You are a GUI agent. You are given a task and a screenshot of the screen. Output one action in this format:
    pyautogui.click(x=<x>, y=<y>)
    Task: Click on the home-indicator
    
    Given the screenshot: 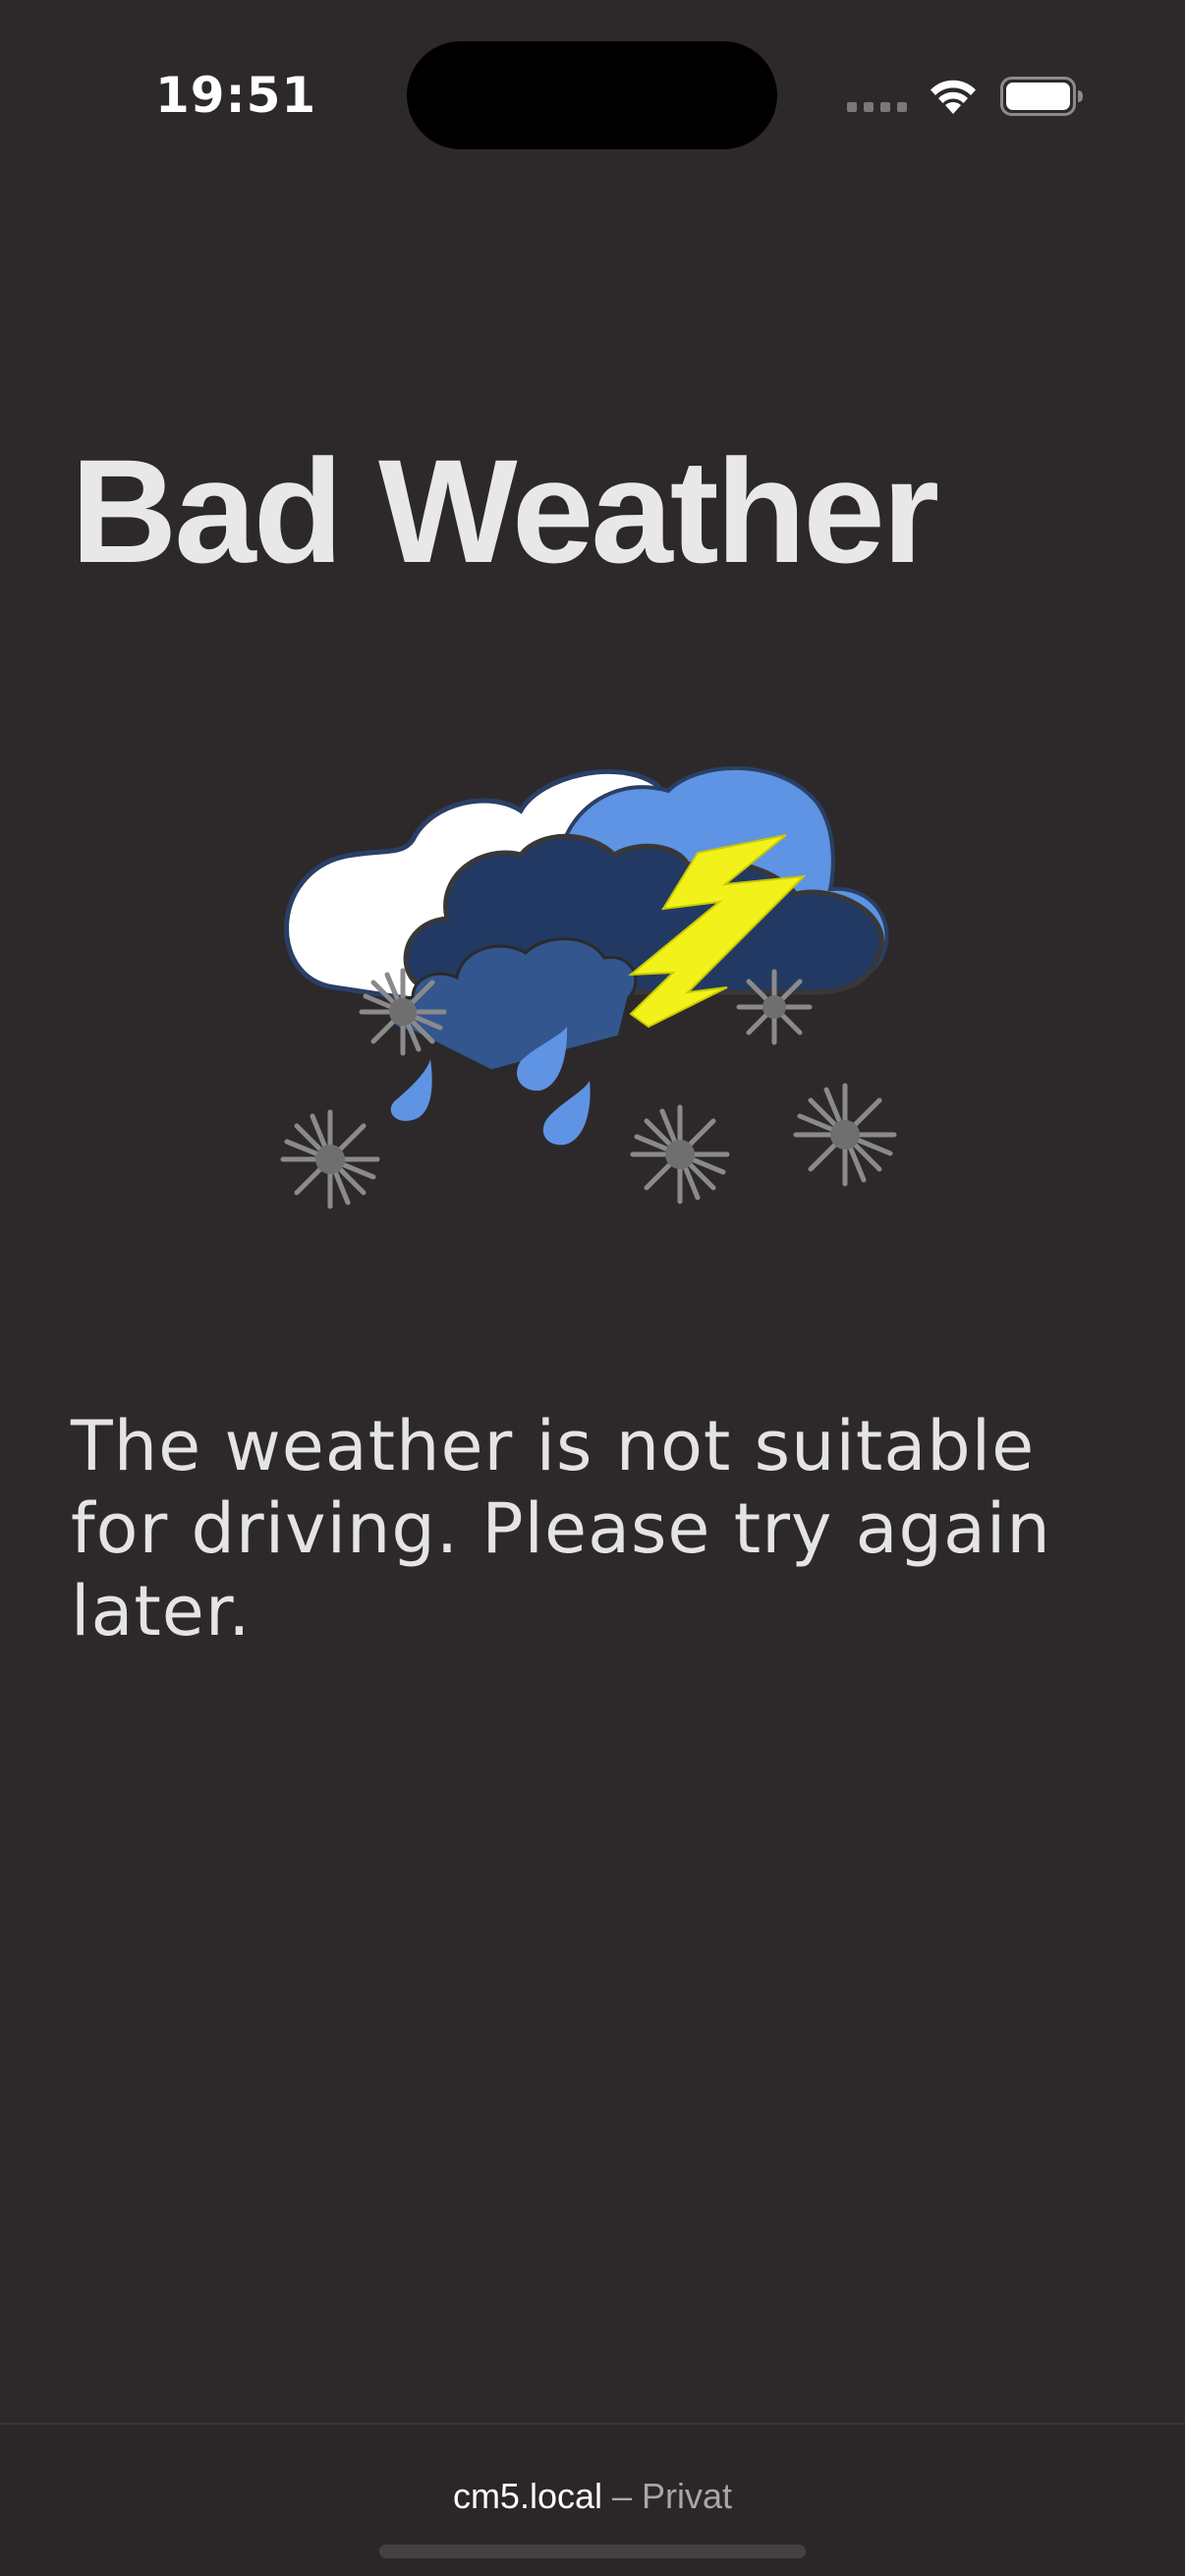 What is the action you would take?
    pyautogui.click(x=592, y=2551)
    